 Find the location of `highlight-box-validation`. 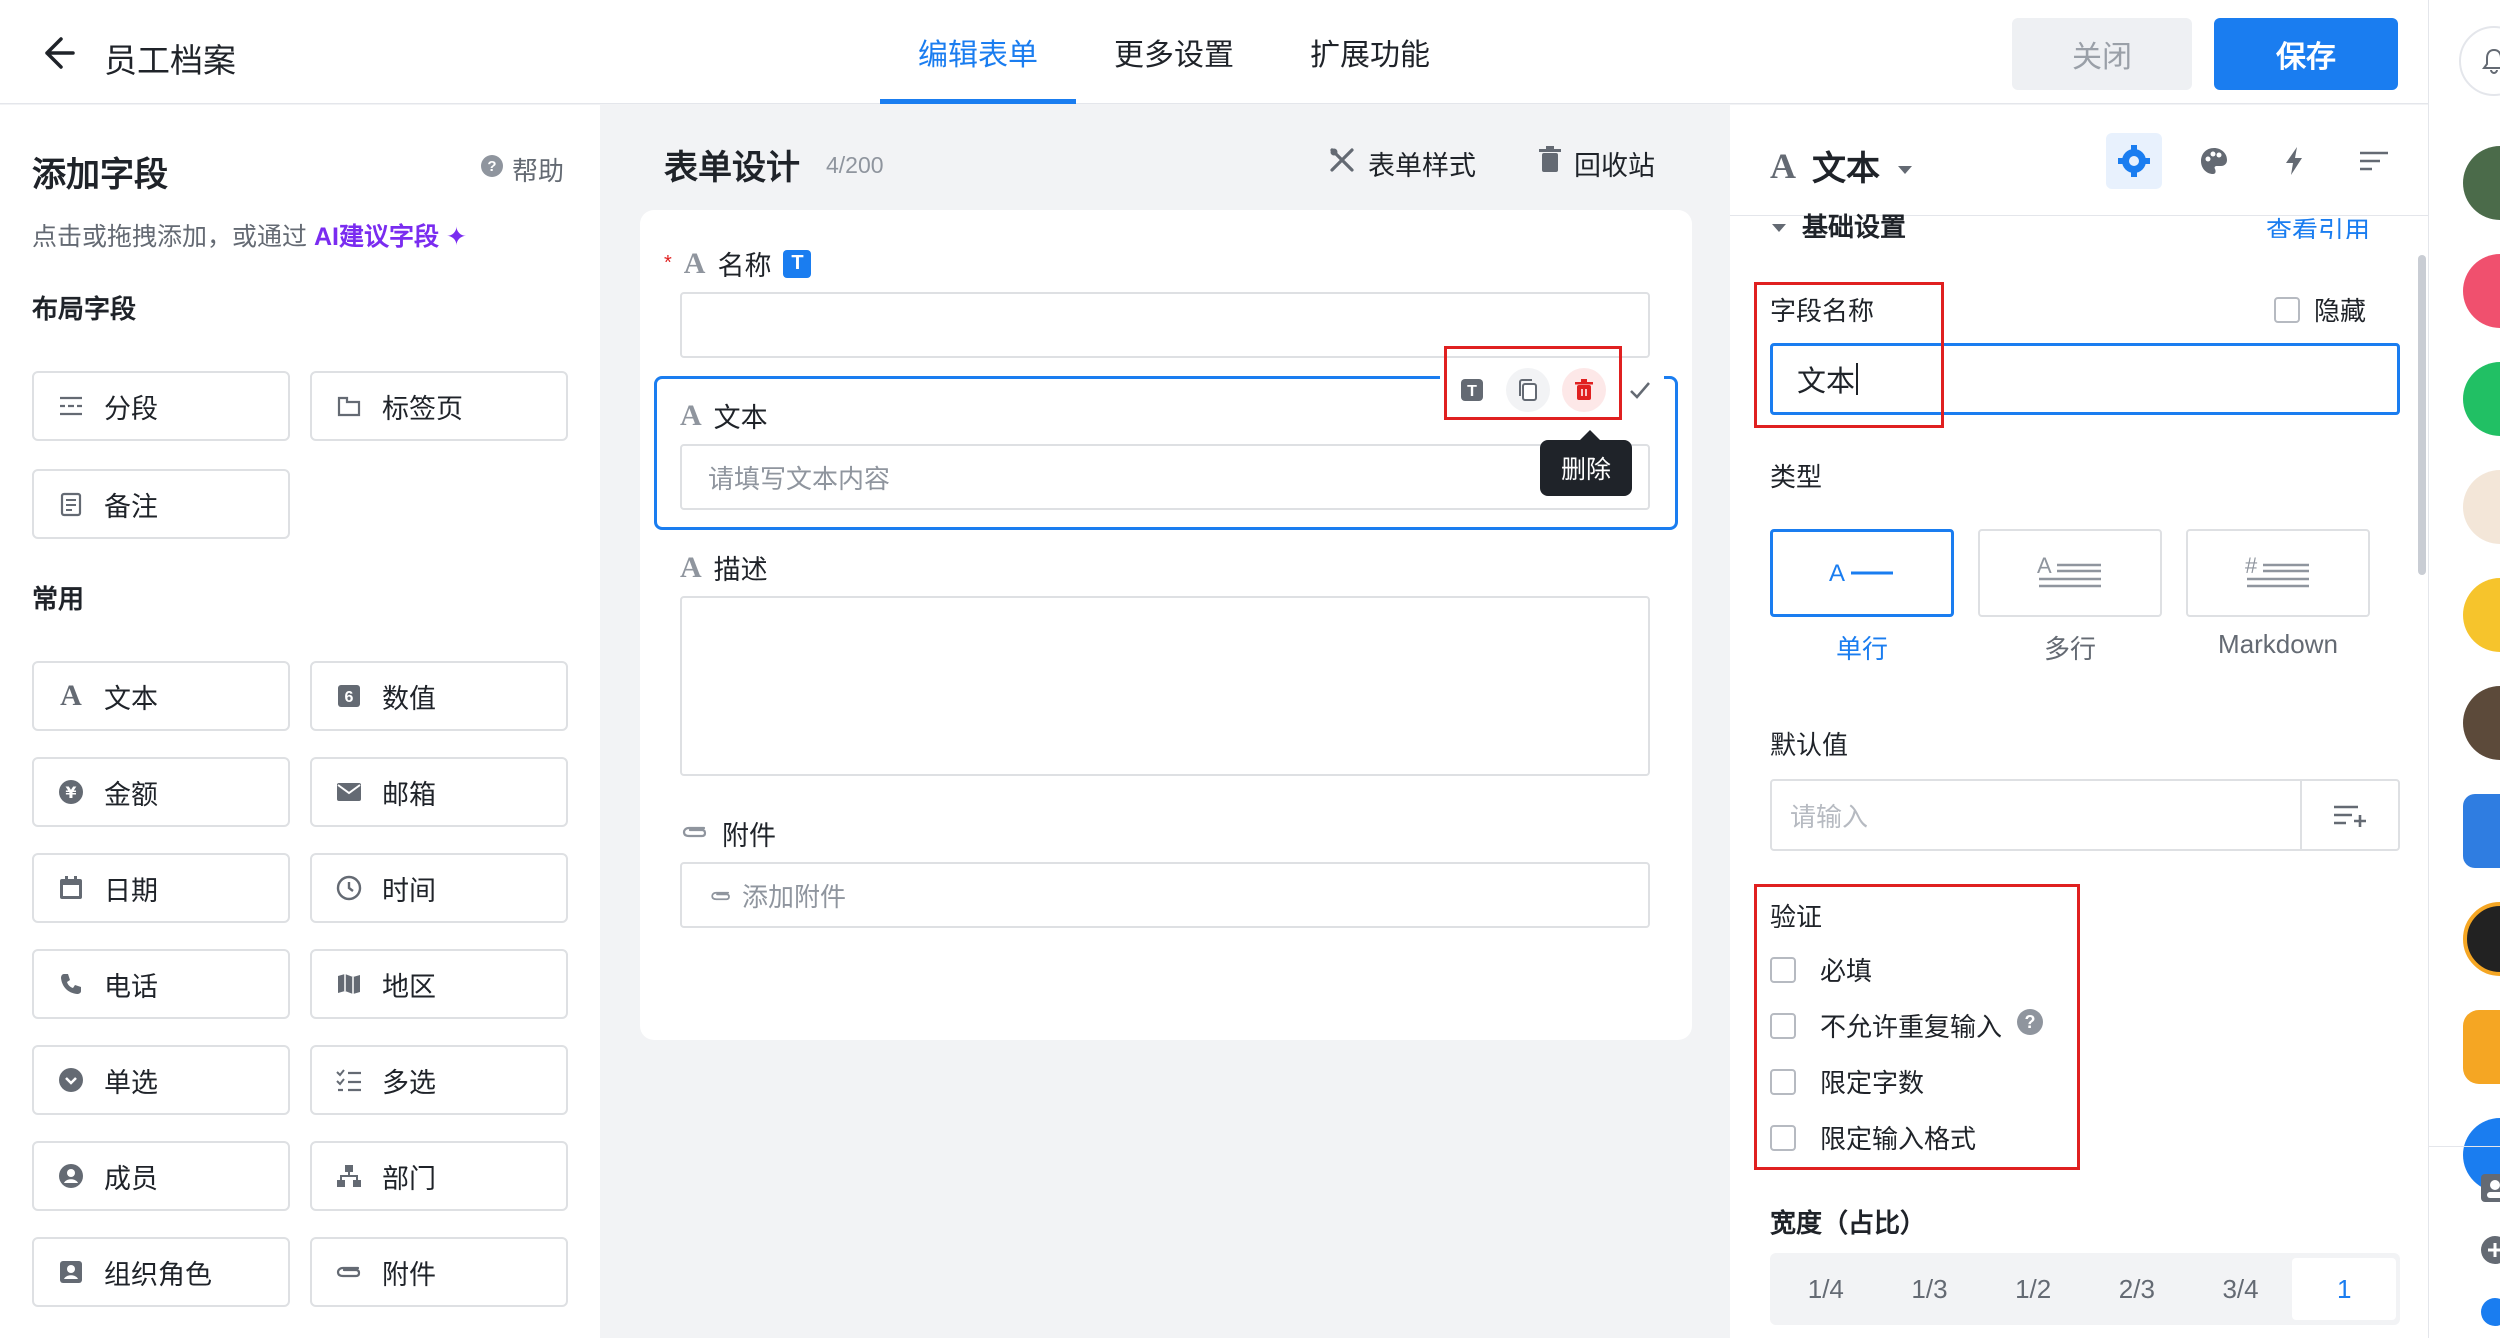

highlight-box-validation is located at coordinates (1917, 1027).